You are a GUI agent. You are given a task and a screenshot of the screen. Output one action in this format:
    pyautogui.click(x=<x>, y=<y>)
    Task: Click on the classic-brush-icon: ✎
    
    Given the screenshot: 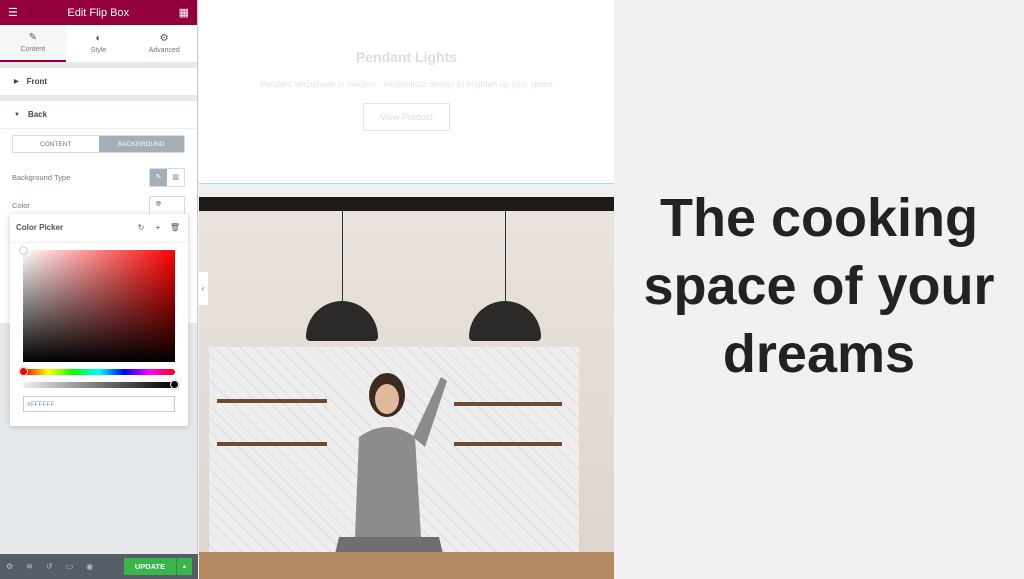 What is the action you would take?
    pyautogui.click(x=158, y=177)
    